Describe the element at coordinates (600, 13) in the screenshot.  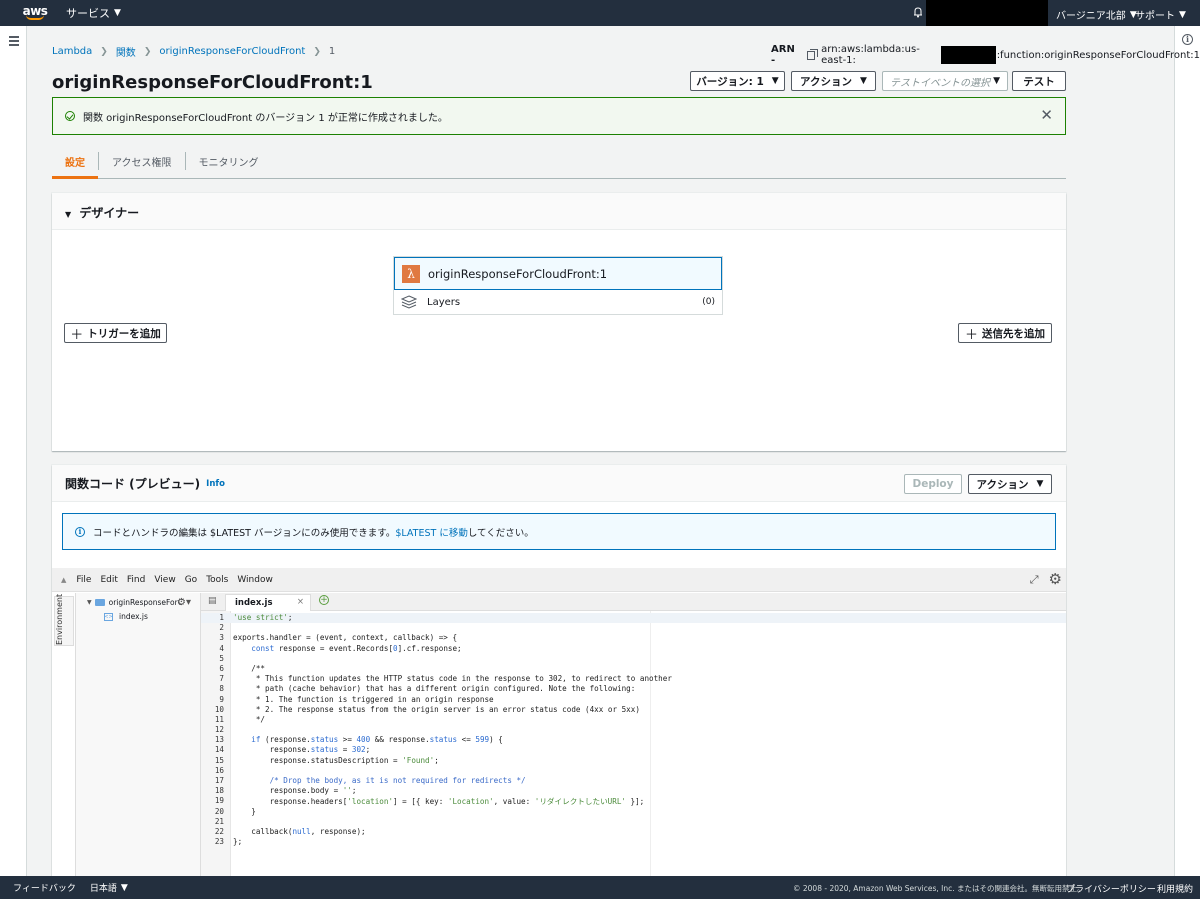
I see `top-navigation: aws サービス ▼ バージニア北部 ▼ サポート ▼` at that location.